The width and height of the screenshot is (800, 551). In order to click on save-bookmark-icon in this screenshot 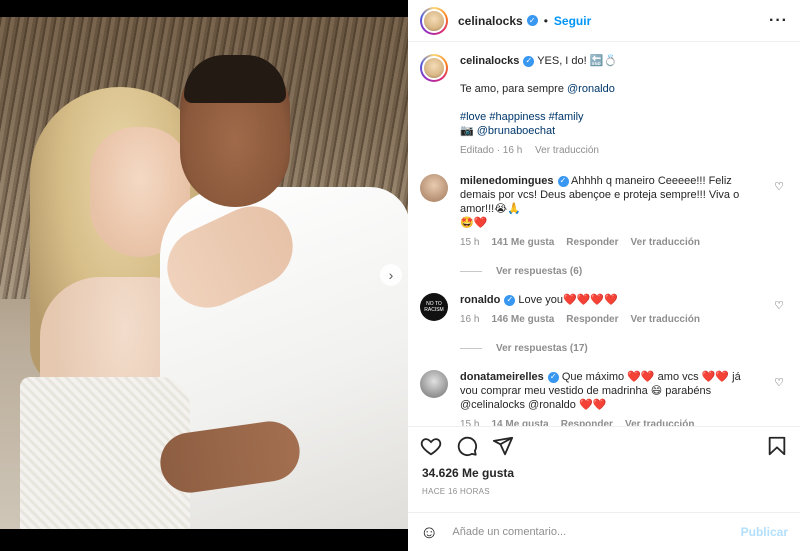, I will do `click(777, 446)`.